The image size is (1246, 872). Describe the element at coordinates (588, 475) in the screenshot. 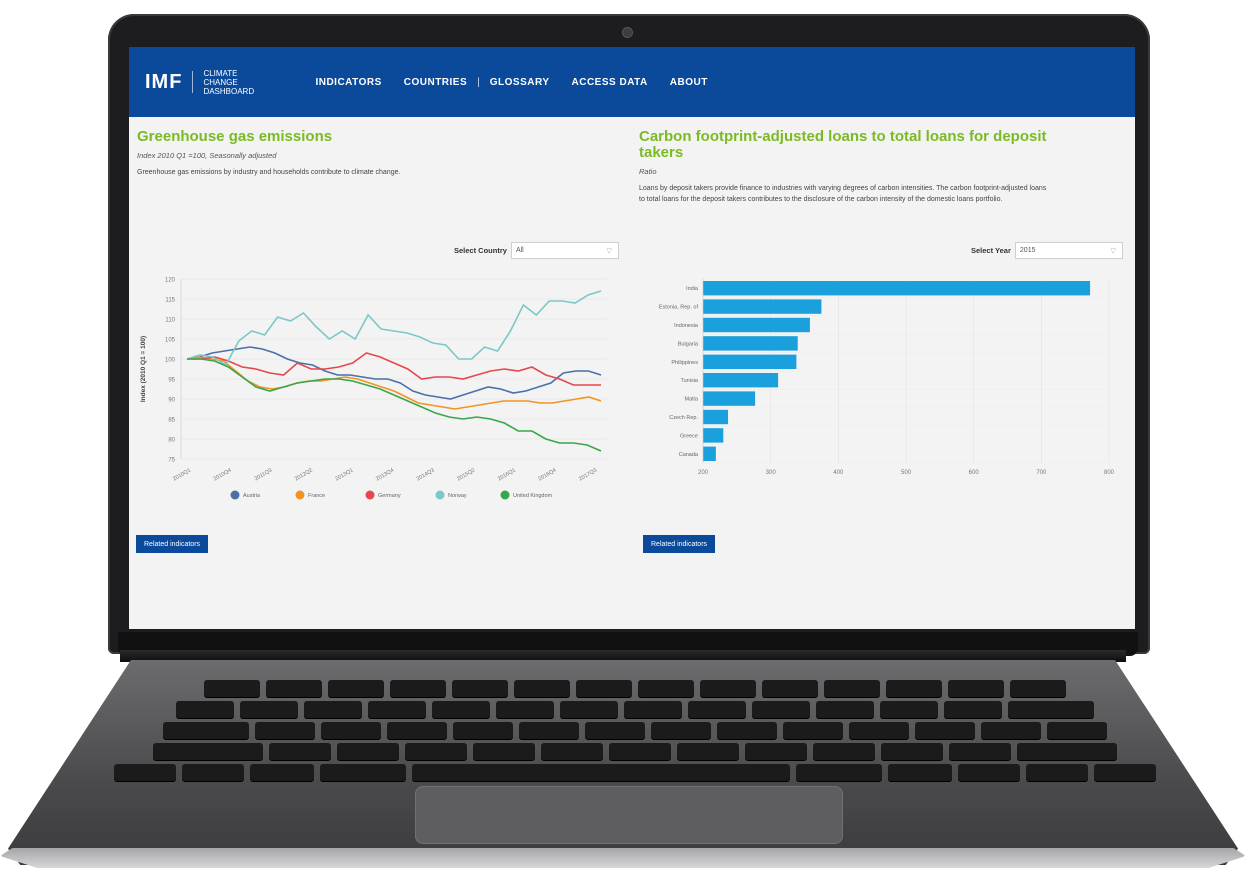

I see `x-tick-label: 2017Q3` at that location.